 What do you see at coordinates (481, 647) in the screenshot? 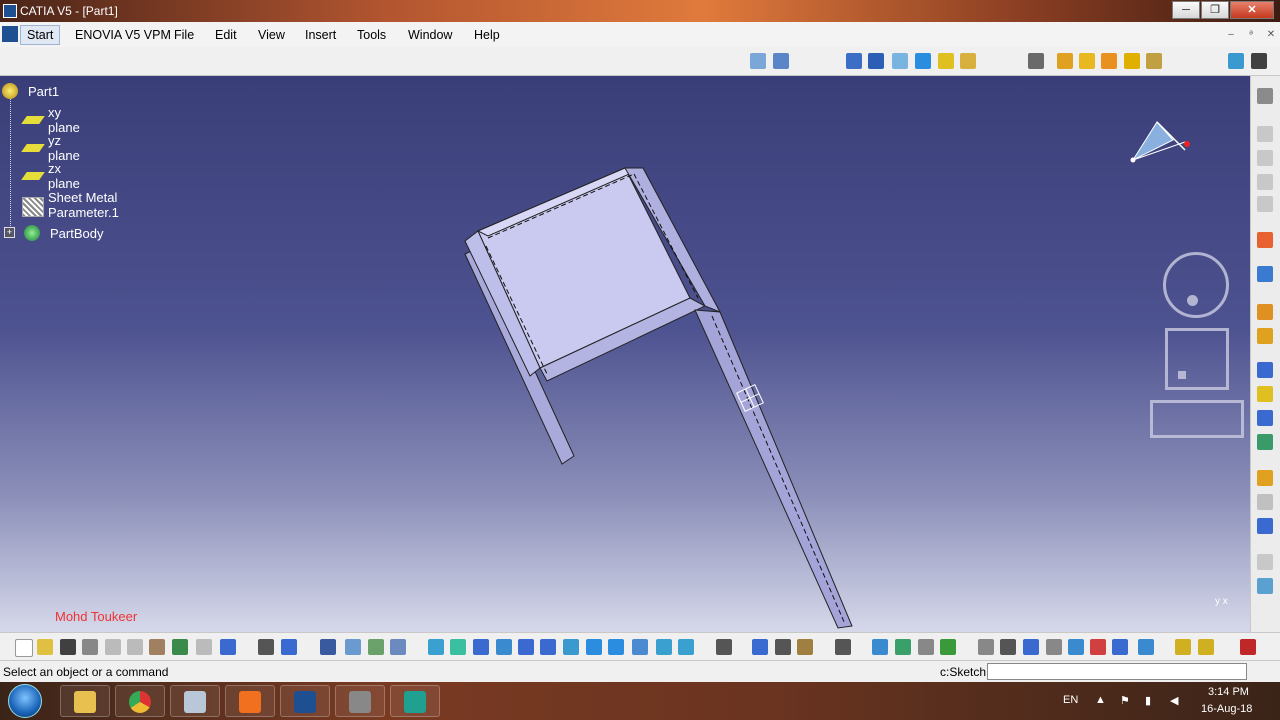
I see `pan-icon` at bounding box center [481, 647].